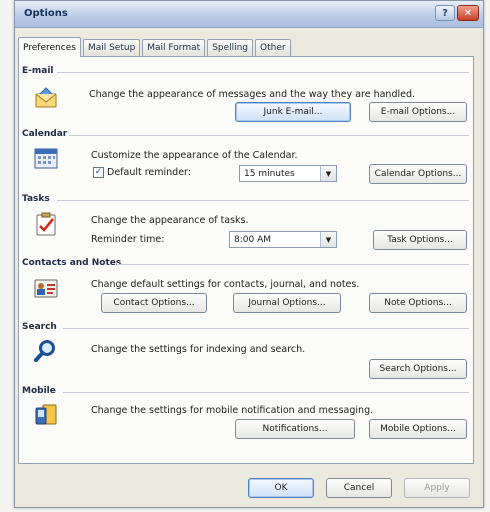 Image resolution: width=490 pixels, height=512 pixels. What do you see at coordinates (46, 97) in the screenshot?
I see `email-envelope-icon` at bounding box center [46, 97].